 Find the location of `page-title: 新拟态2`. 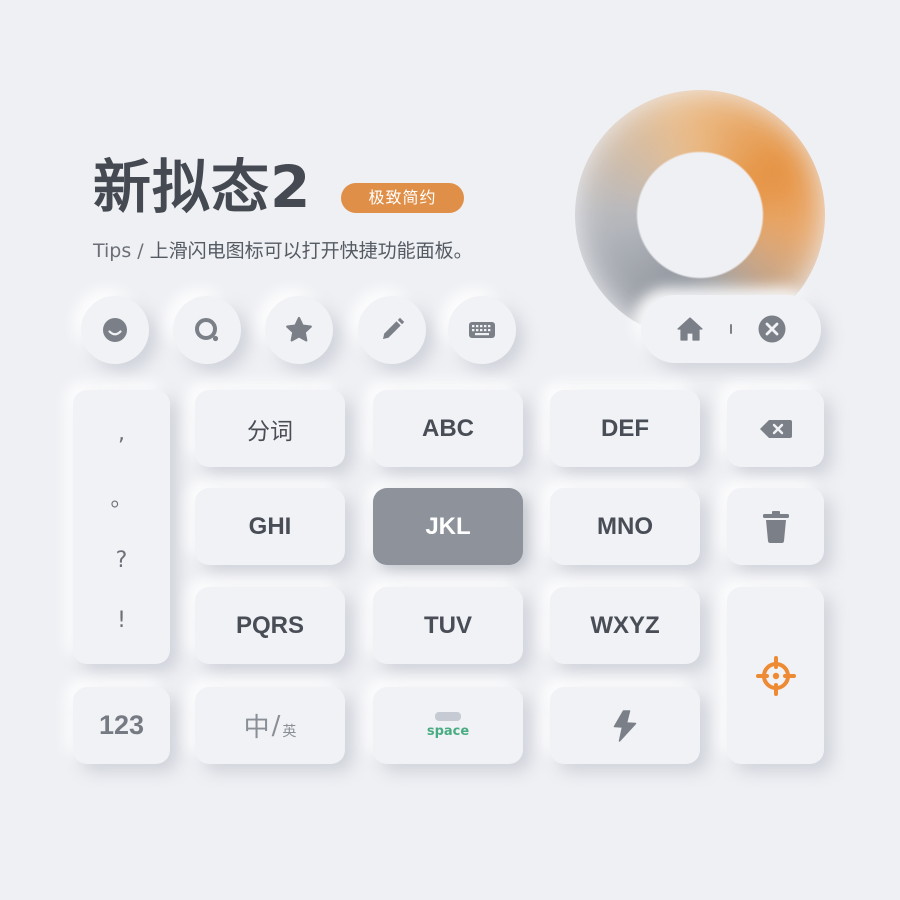

page-title: 新拟态2 is located at coordinates (202, 187).